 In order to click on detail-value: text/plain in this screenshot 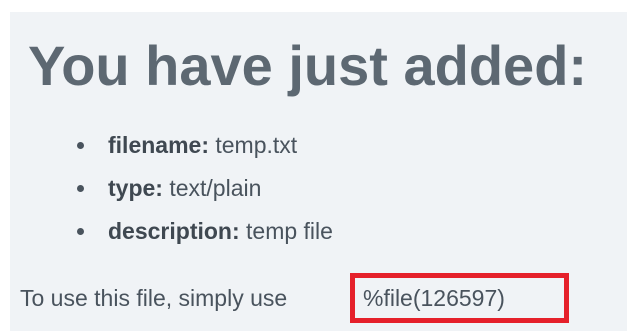, I will do `click(215, 188)`.